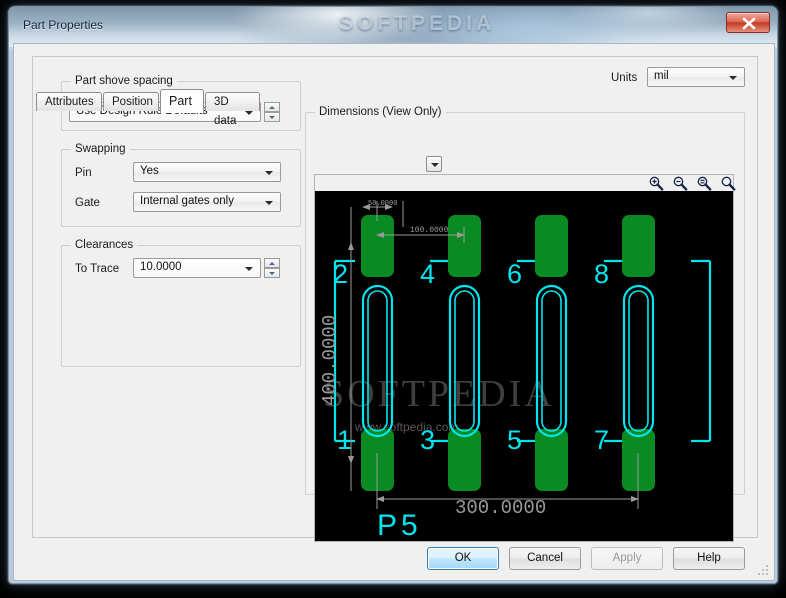  Describe the element at coordinates (463, 558) in the screenshot. I see `ok-button: OK` at that location.